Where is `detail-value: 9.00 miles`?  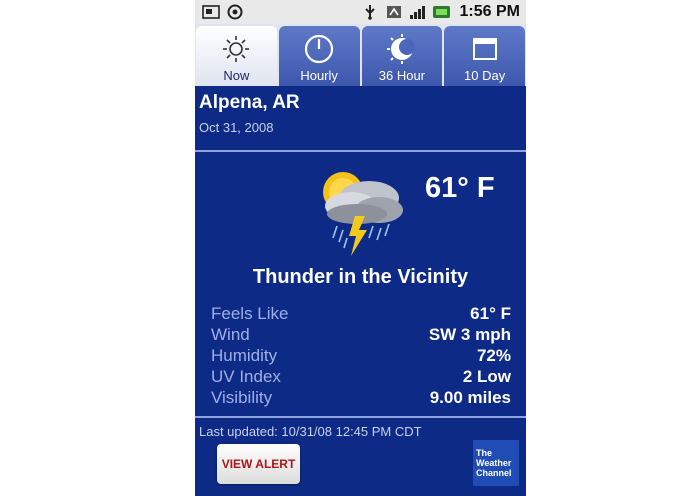
detail-value: 9.00 miles is located at coordinates (470, 397).